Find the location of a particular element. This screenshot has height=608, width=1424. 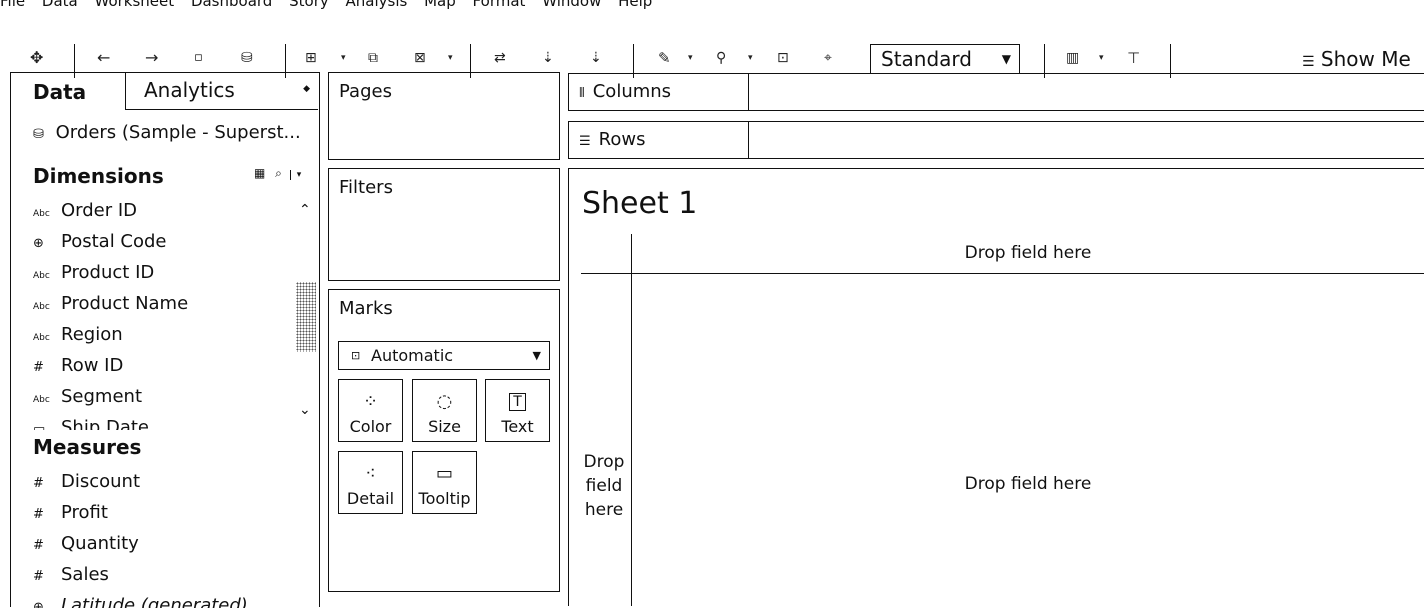

fit-icon: ▥ is located at coordinates (1072, 58).